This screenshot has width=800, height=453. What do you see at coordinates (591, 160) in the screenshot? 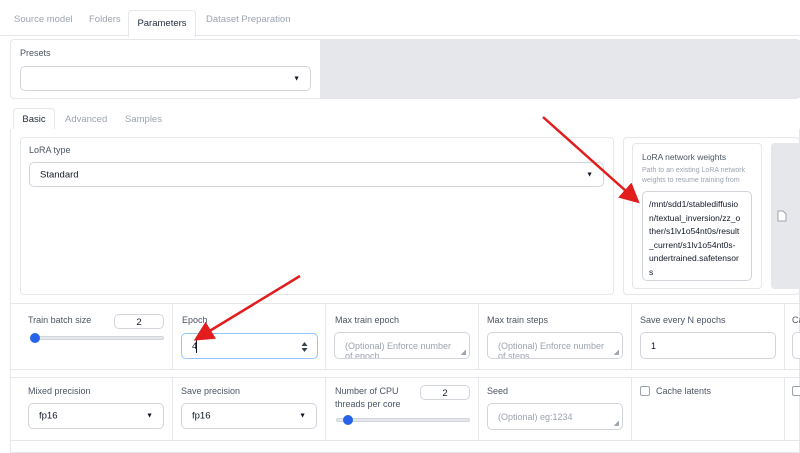
I see `annotation-arrow-lora-weights` at bounding box center [591, 160].